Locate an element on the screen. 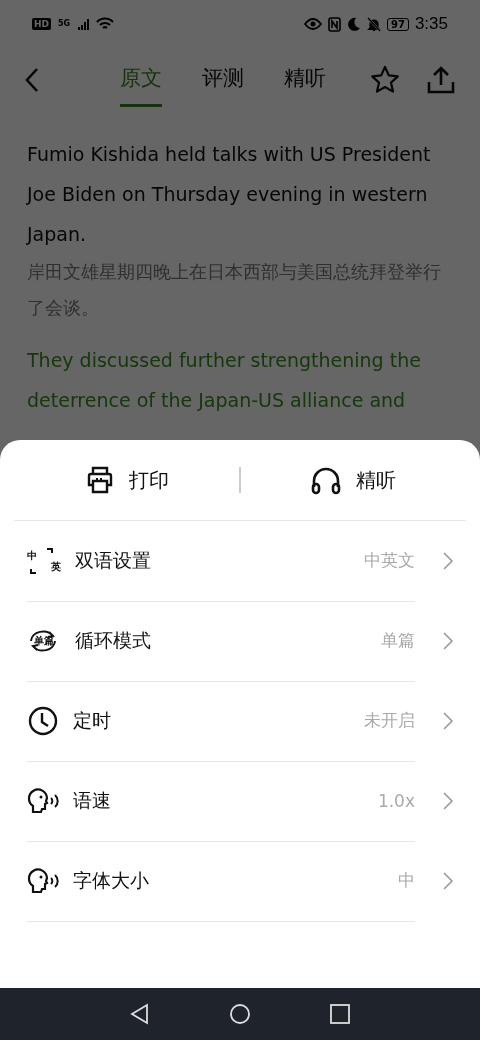 The image size is (480, 1040). moon-icon is located at coordinates (354, 24).